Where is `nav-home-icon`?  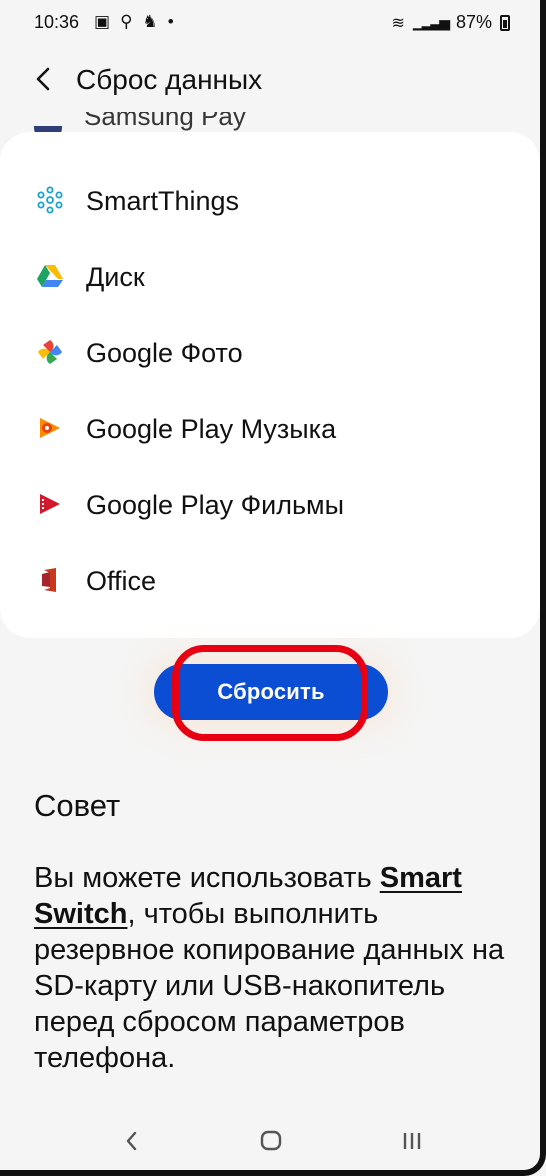
nav-home-icon is located at coordinates (271, 1141).